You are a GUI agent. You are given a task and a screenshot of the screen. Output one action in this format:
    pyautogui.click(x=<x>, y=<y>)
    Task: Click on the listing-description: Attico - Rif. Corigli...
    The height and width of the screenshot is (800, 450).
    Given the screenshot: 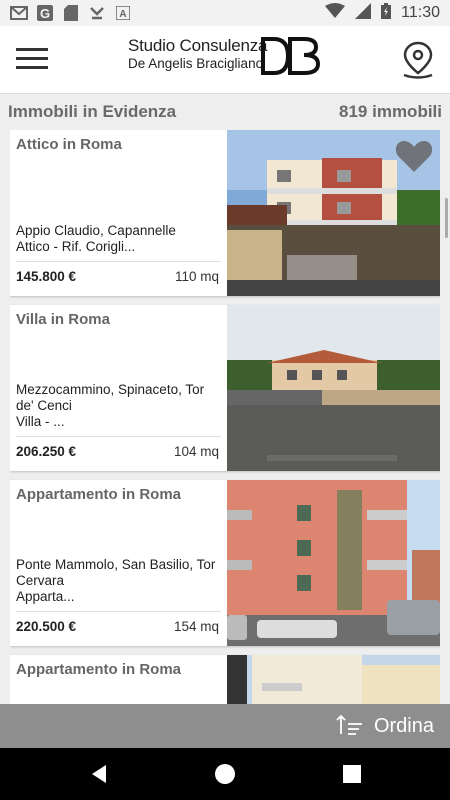 What is the action you would take?
    pyautogui.click(x=76, y=246)
    